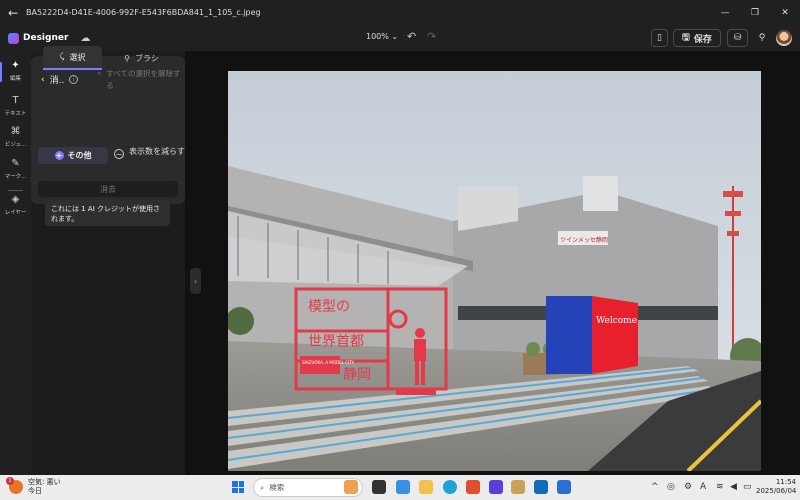  I want to click on other-chip: + その他, so click(73, 155).